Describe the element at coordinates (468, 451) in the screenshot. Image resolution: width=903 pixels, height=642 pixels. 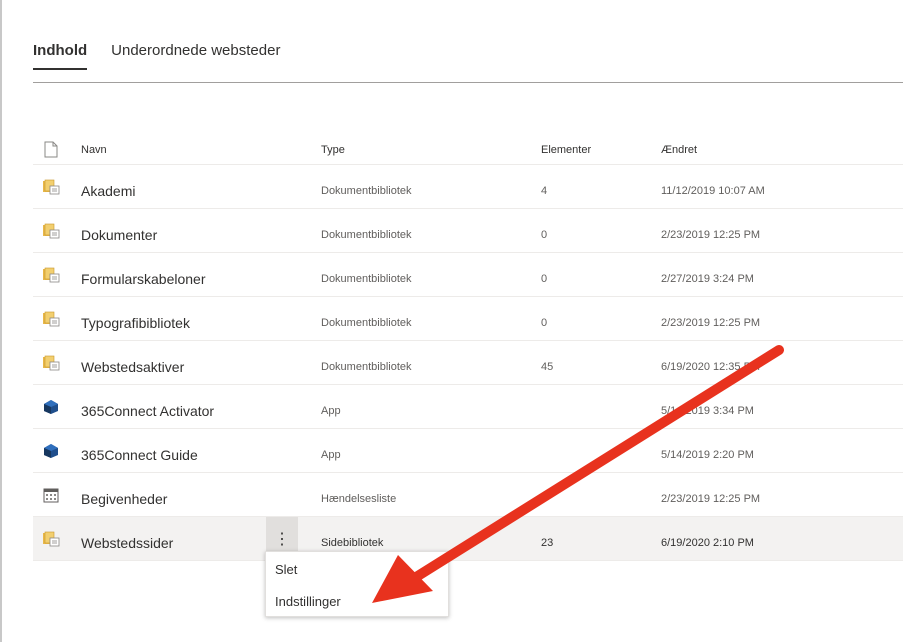
I see `table-row: 365Connect Guide App 5/14/2019 2:20 PM` at that location.